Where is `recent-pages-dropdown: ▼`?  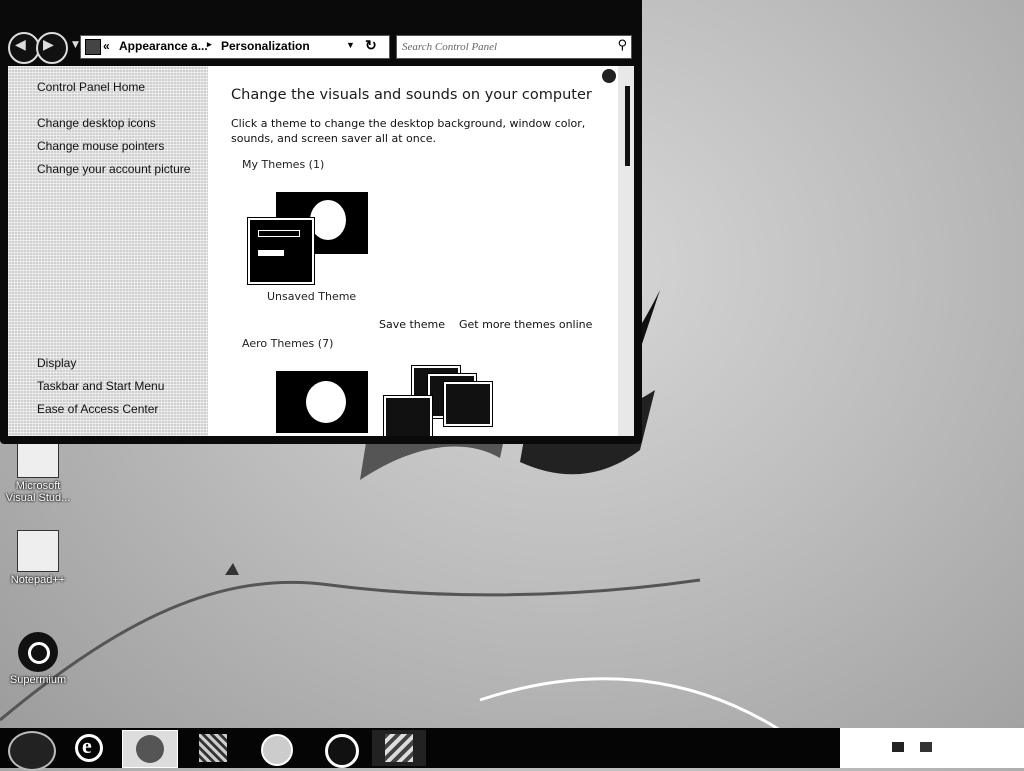 recent-pages-dropdown: ▼ is located at coordinates (75, 45).